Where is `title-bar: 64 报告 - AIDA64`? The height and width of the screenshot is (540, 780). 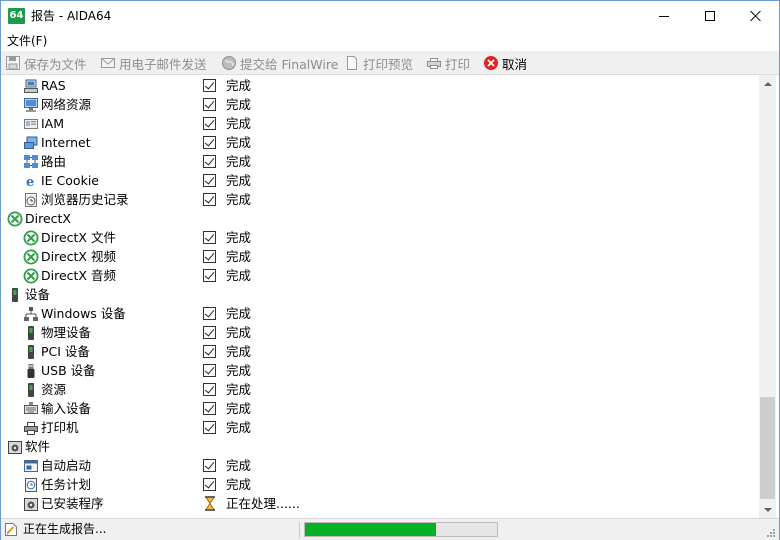 title-bar: 64 报告 - AIDA64 is located at coordinates (390, 16).